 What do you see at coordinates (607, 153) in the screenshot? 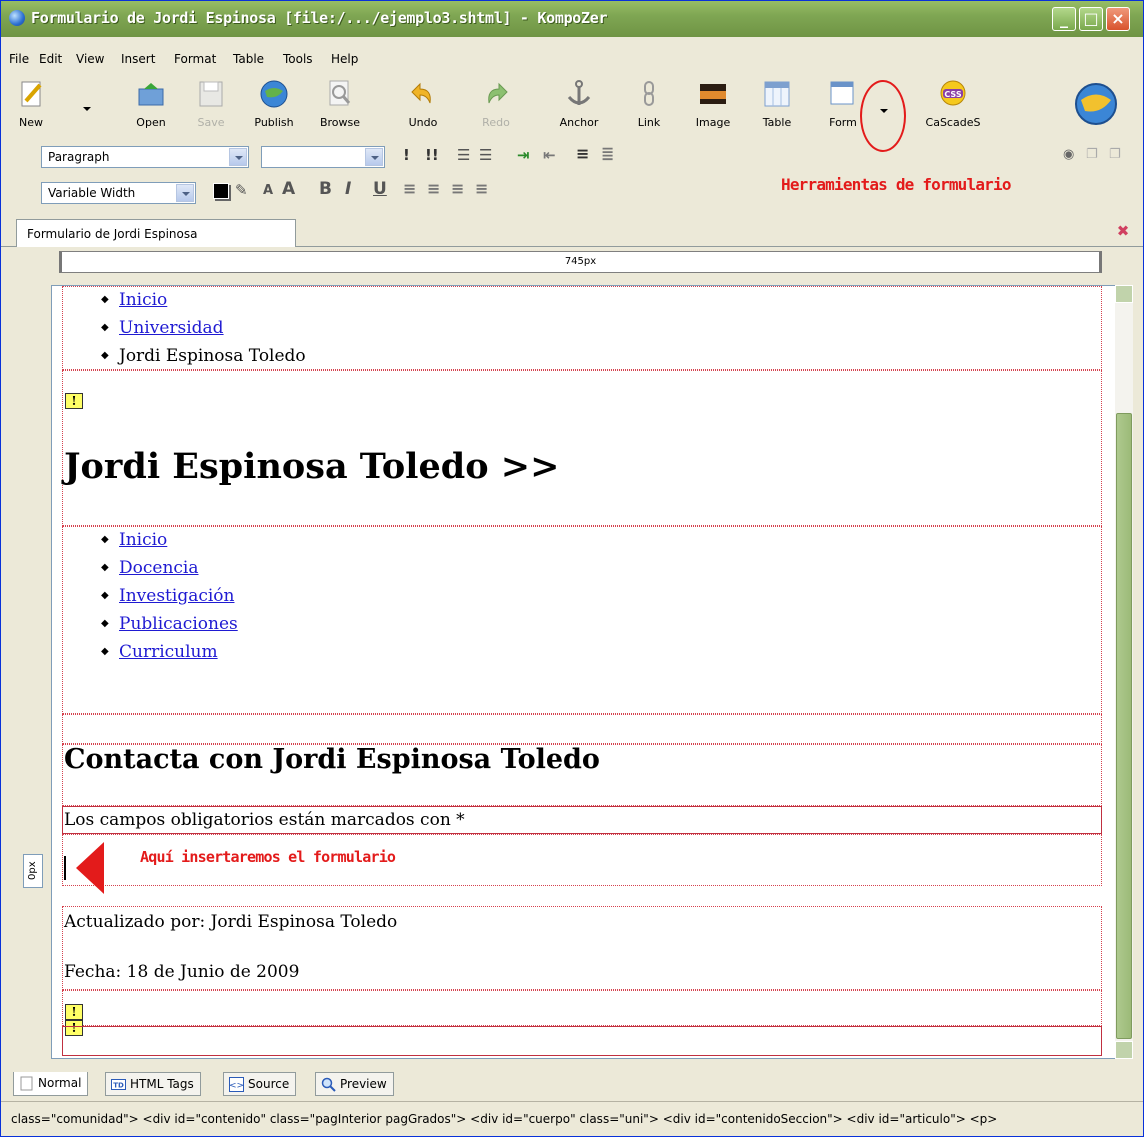
I see `definition-description-icon: ≣` at bounding box center [607, 153].